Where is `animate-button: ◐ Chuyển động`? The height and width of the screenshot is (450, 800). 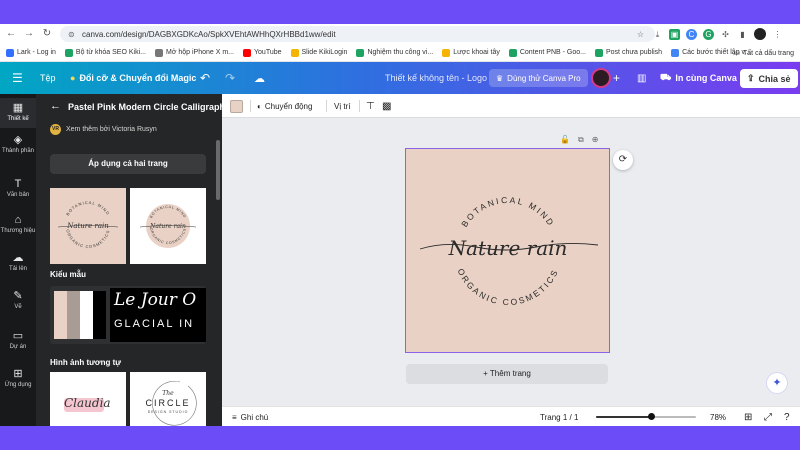 animate-button: ◐ Chuyển động is located at coordinates (284, 106).